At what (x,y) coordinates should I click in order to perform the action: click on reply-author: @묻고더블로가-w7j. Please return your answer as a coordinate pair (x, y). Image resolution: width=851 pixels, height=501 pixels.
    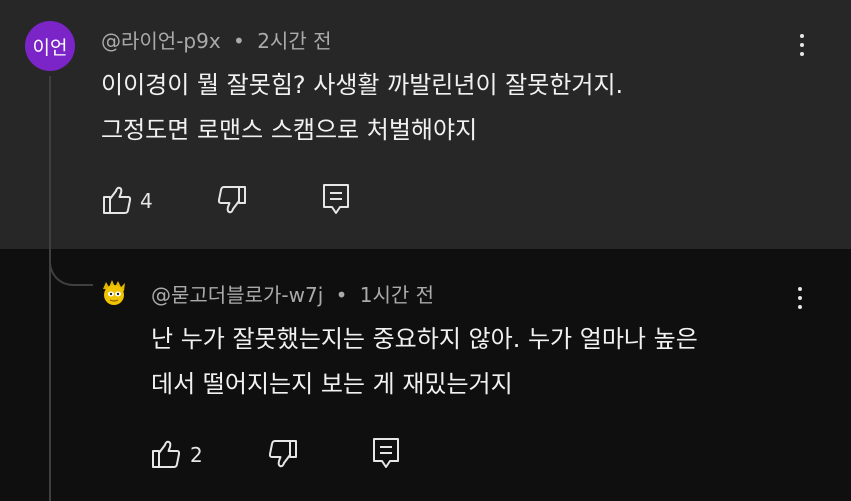
    Looking at the image, I should click on (237, 295).